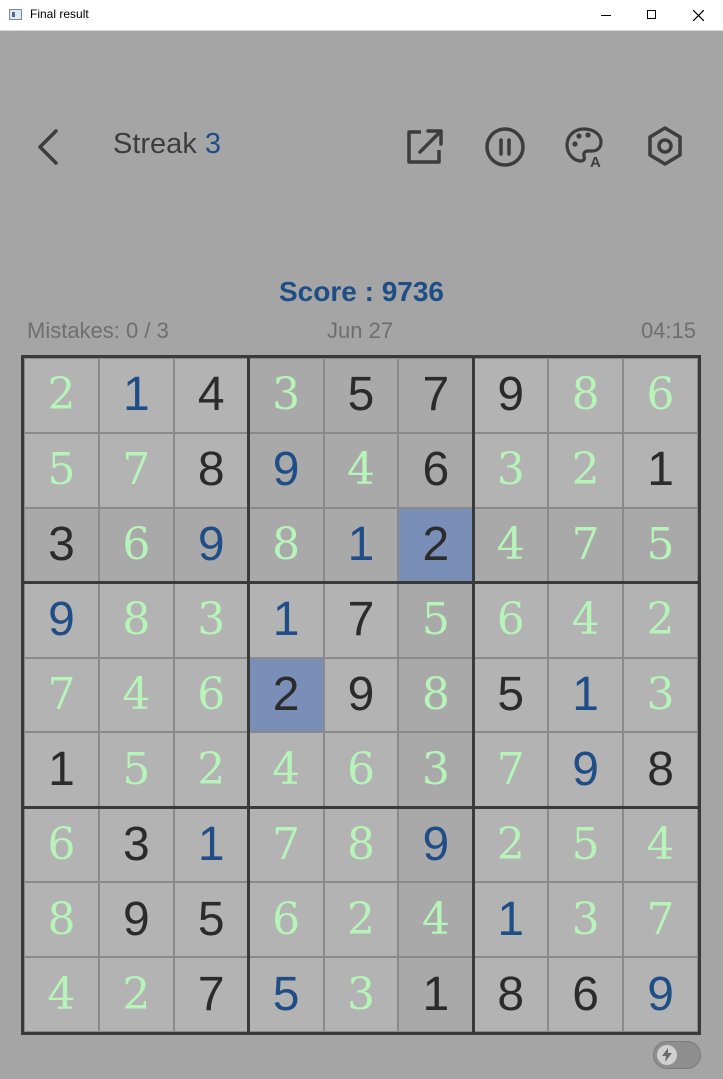 The width and height of the screenshot is (723, 1079). I want to click on grid-cell-r2c5: 4, so click(361, 470).